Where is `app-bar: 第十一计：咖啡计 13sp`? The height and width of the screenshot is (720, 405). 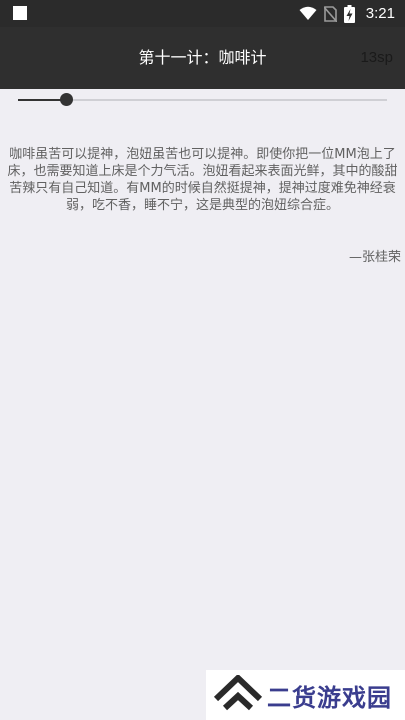
app-bar: 第十一计：咖啡计 13sp is located at coordinates (202, 58).